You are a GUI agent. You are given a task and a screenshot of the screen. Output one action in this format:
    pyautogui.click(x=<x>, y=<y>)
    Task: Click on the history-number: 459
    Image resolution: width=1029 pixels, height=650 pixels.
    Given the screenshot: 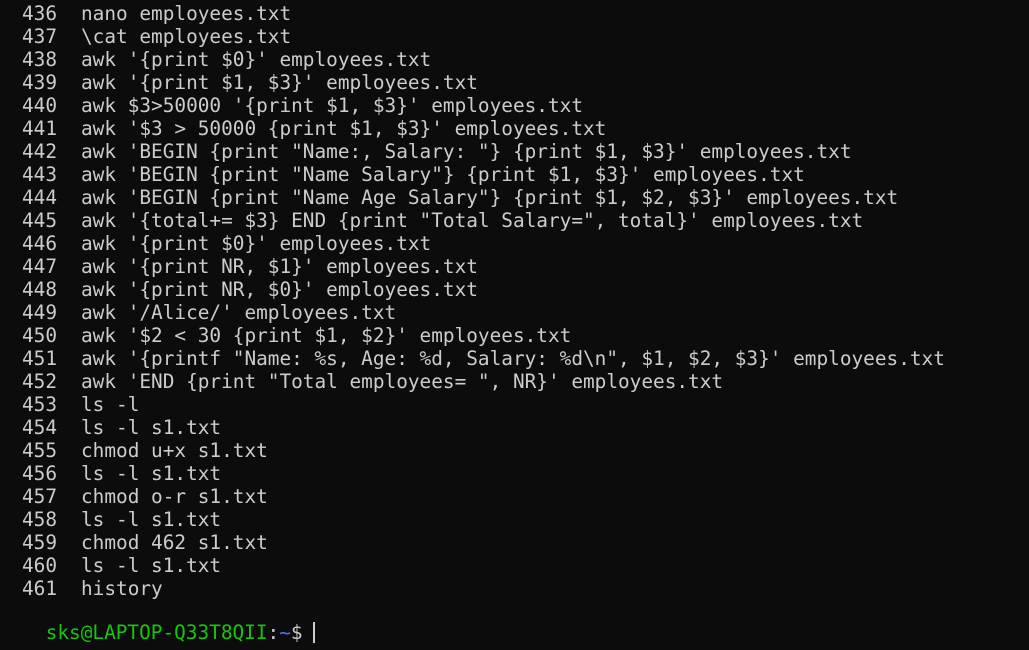 What is the action you would take?
    pyautogui.click(x=39, y=542)
    